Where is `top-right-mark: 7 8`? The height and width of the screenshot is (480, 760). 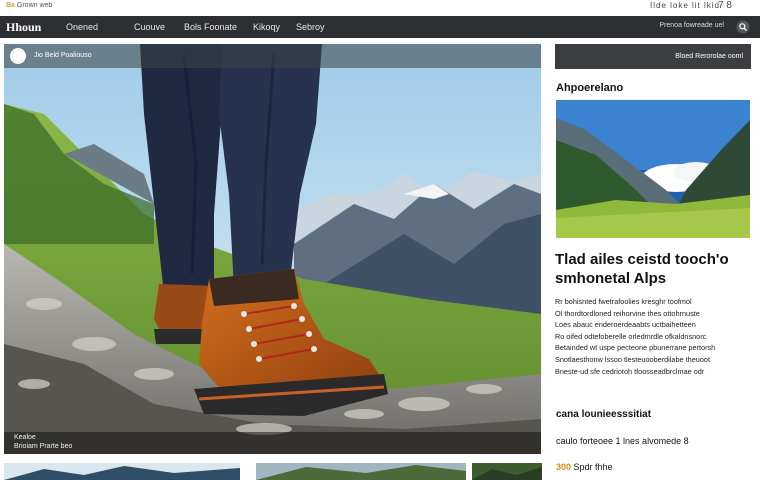
top-right-mark: 7 8 is located at coordinates (725, 5).